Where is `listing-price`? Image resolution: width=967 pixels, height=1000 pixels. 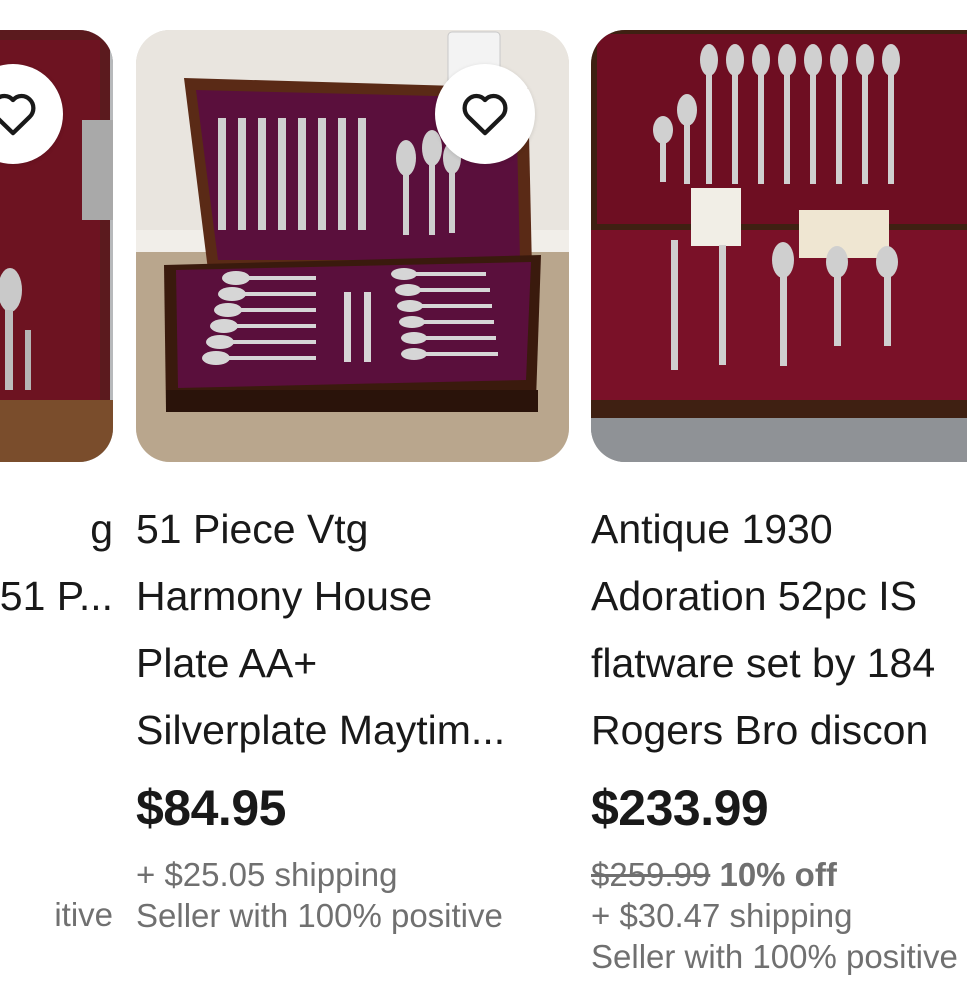 listing-price is located at coordinates (56, 808).